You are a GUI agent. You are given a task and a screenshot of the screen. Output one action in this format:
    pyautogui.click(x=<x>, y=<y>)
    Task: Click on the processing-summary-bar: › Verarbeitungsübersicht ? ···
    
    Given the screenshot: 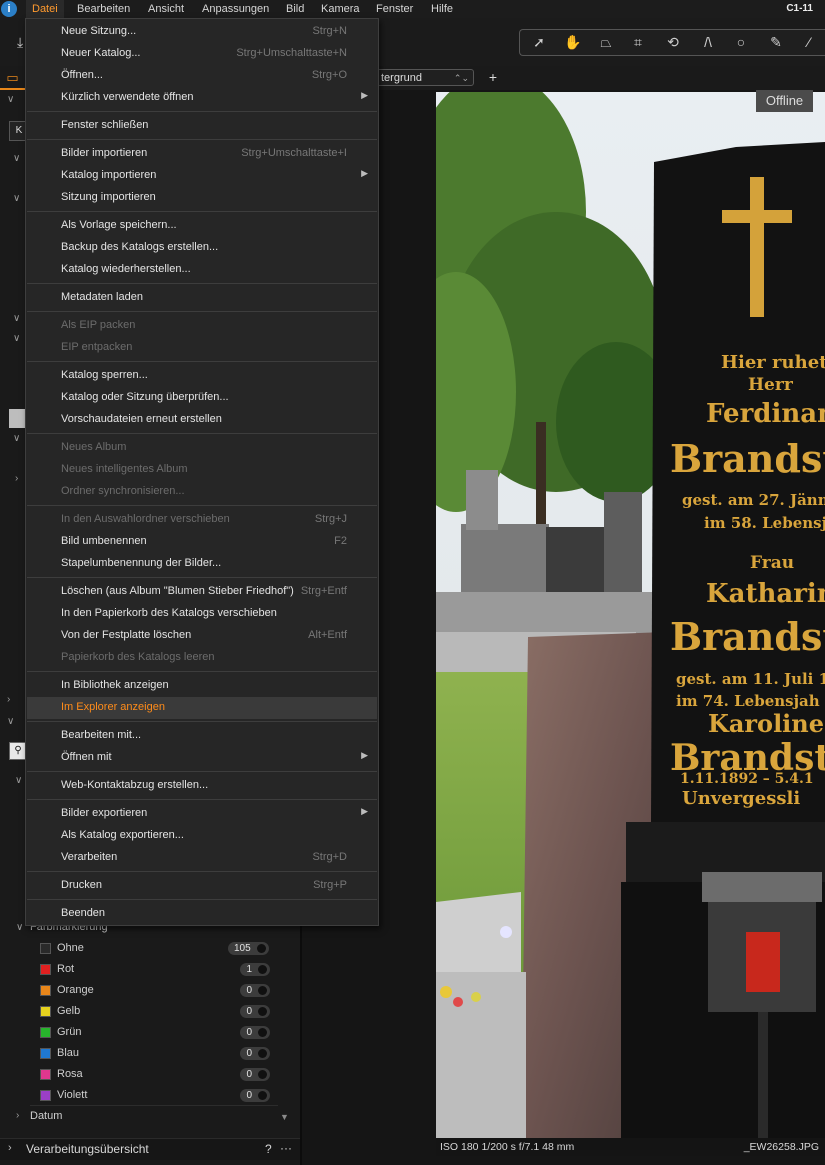 What is the action you would take?
    pyautogui.click(x=150, y=1149)
    